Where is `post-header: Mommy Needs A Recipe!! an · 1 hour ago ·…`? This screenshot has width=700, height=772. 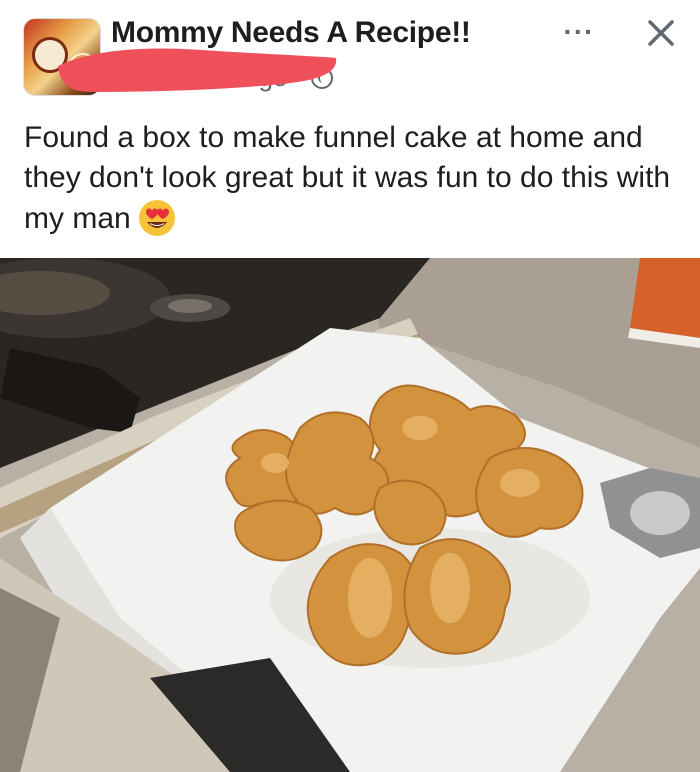 post-header: Mommy Needs A Recipe!! an · 1 hour ago ·… is located at coordinates (350, 55).